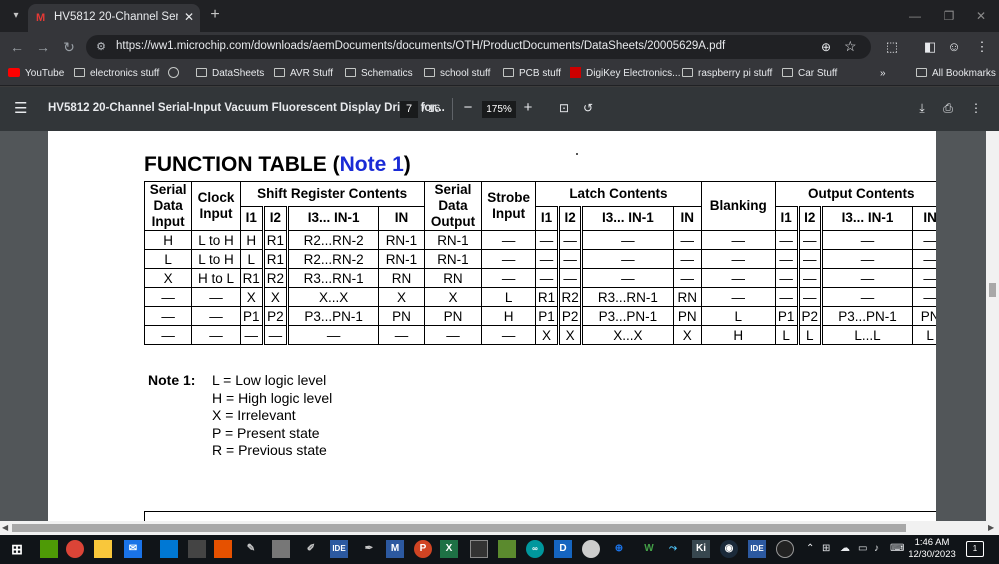 The height and width of the screenshot is (564, 999). Describe the element at coordinates (532, 74) in the screenshot. I see `bookmark-pcb-stuff: PCB stuff` at that location.